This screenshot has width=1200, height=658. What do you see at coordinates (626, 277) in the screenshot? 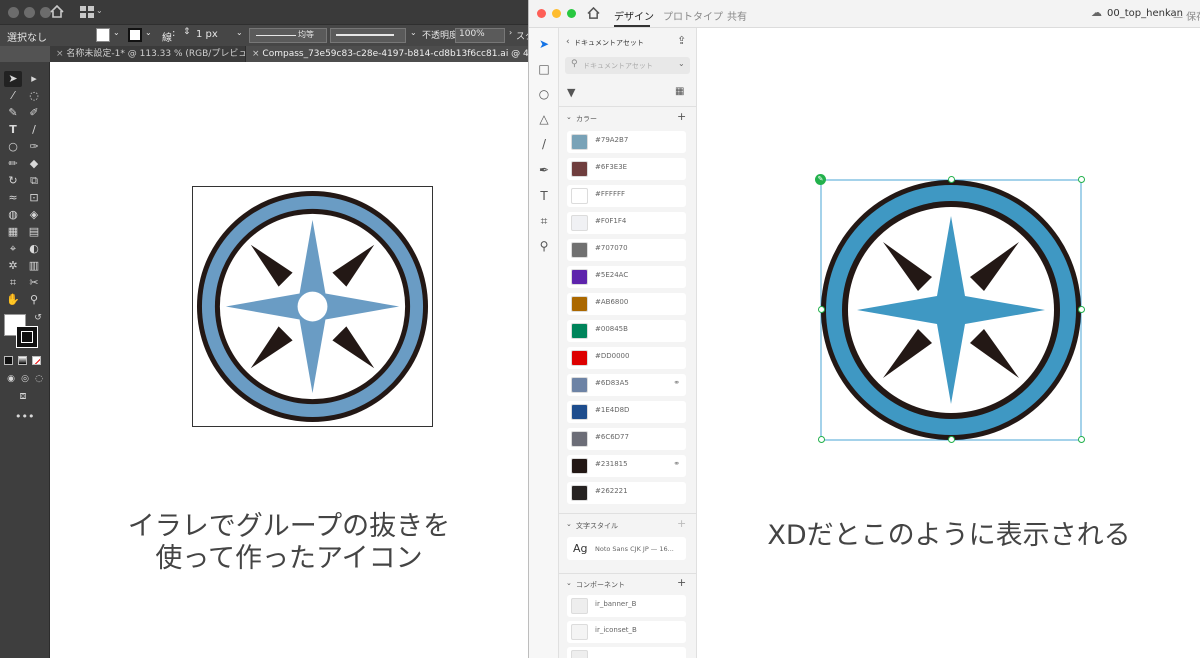
I see `color-swatch-item: #5E24AC` at bounding box center [626, 277].